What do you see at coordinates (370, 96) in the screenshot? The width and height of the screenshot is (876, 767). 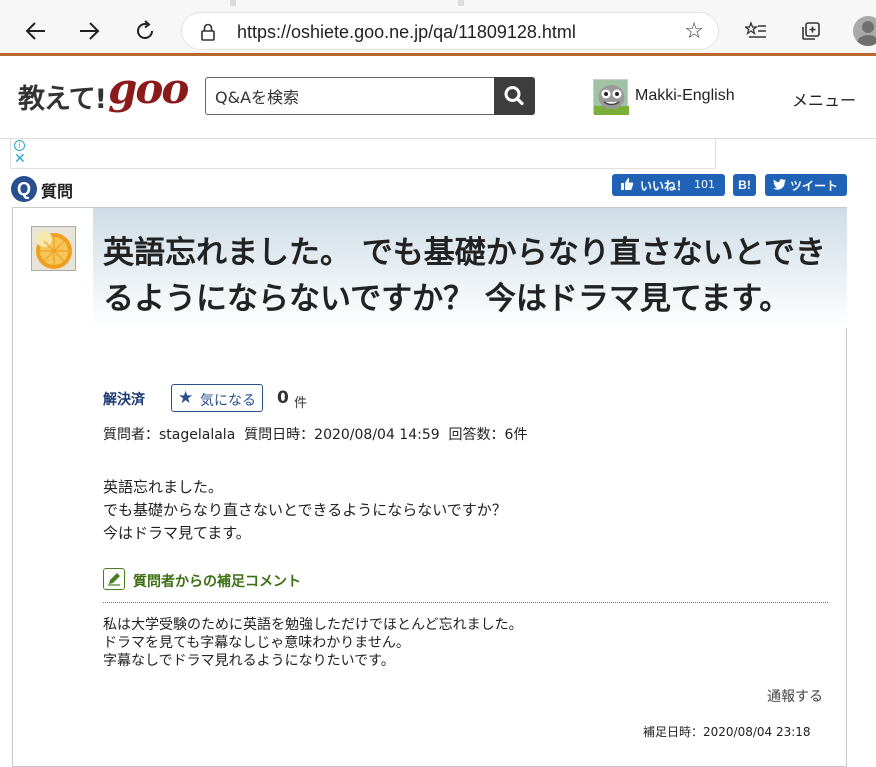 I see `search-box: Q&Aを検索` at bounding box center [370, 96].